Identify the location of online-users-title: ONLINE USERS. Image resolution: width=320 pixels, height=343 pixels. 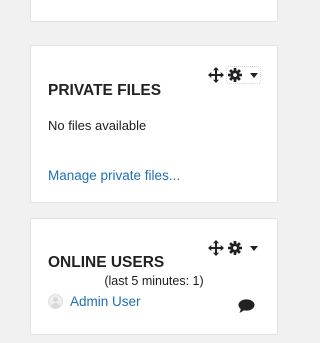
(106, 262).